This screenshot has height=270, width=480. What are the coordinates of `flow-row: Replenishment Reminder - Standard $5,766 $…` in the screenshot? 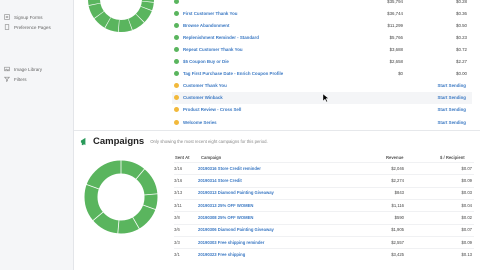 It's located at (322, 37).